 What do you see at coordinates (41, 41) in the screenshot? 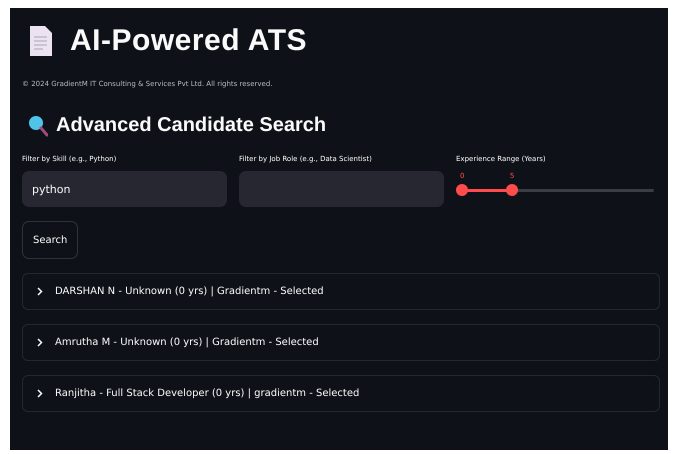
I see `document-icon` at bounding box center [41, 41].